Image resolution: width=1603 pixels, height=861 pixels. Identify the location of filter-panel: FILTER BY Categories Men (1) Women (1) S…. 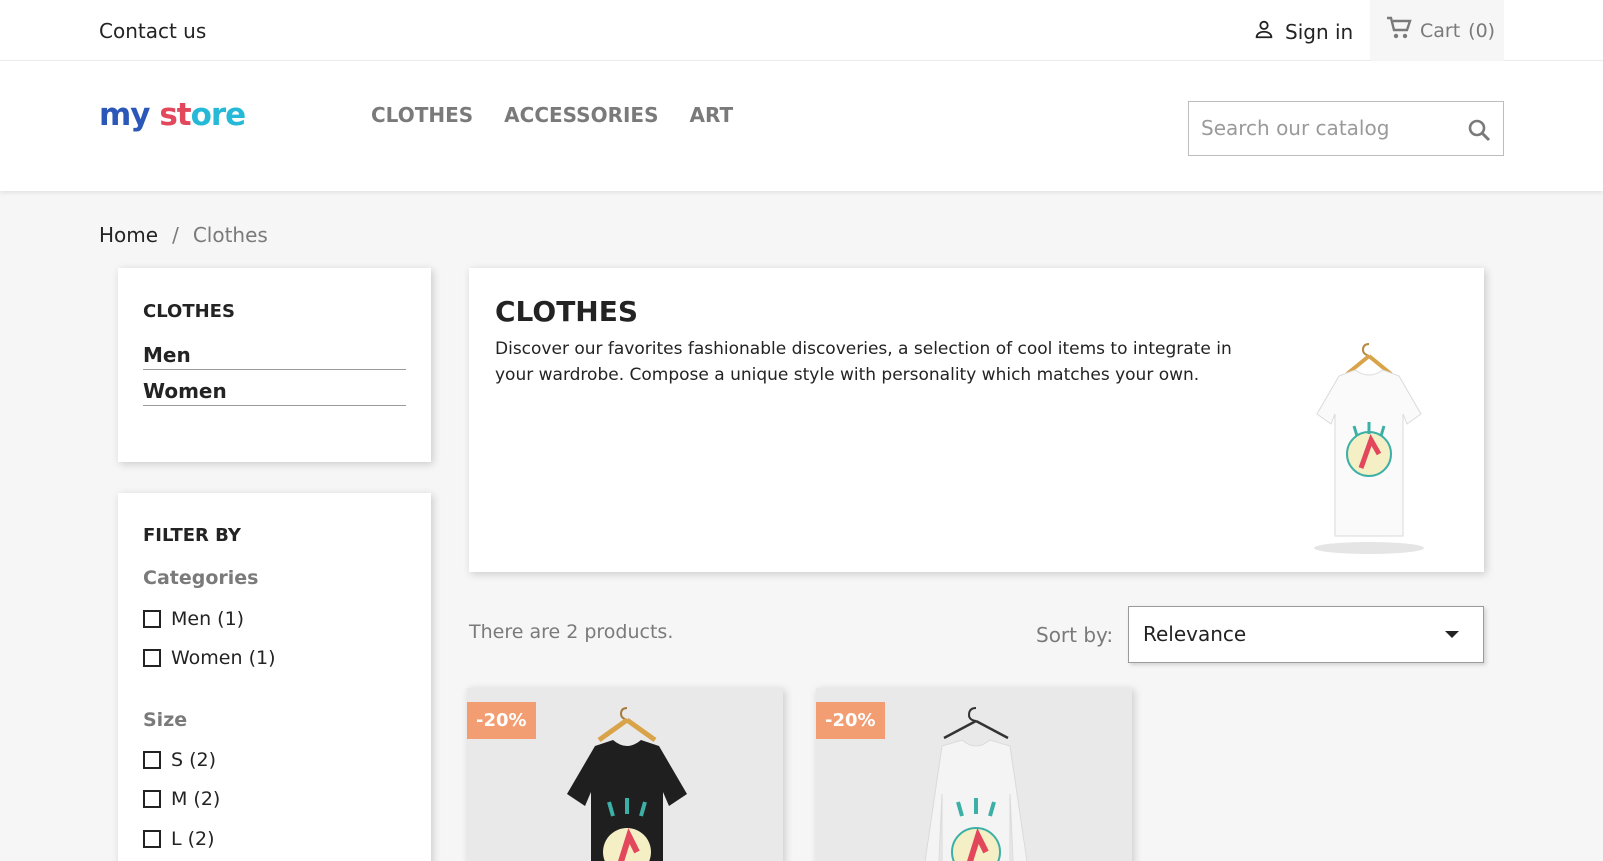
(274, 677).